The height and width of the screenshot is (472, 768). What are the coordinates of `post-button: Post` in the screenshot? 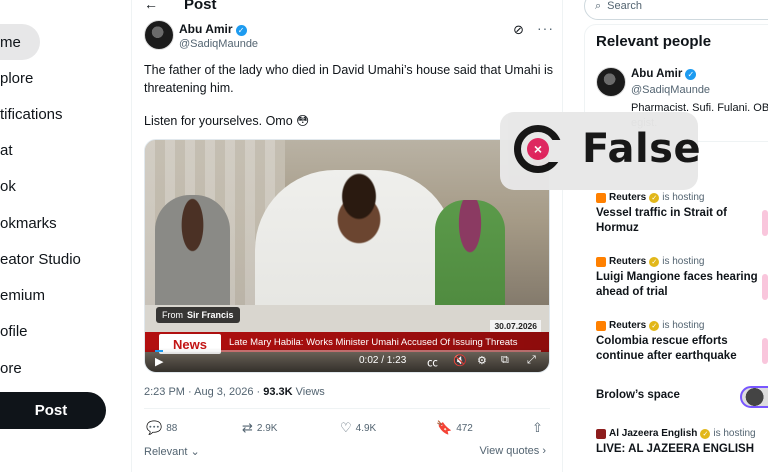 It's located at (53, 410).